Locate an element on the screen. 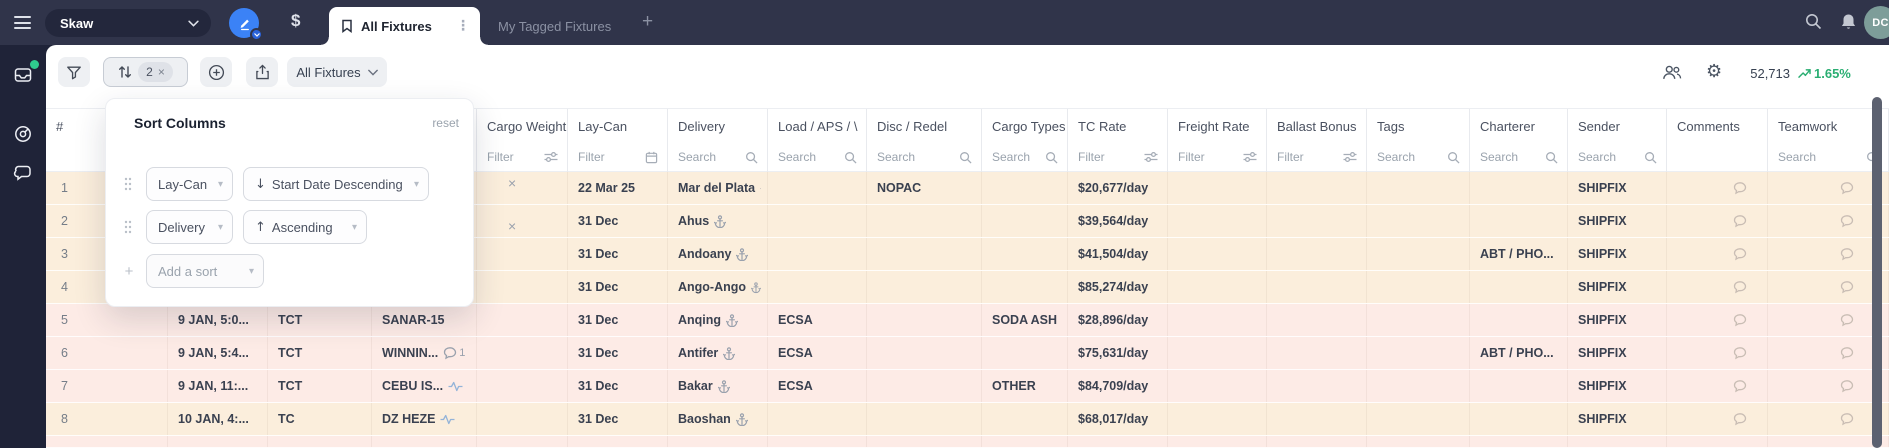 The width and height of the screenshot is (1889, 448). column-header-comments: Comments is located at coordinates (1717, 126).